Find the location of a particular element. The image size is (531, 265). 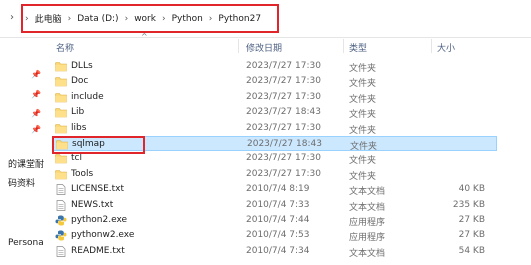

file-name: Tools is located at coordinates (82, 173).